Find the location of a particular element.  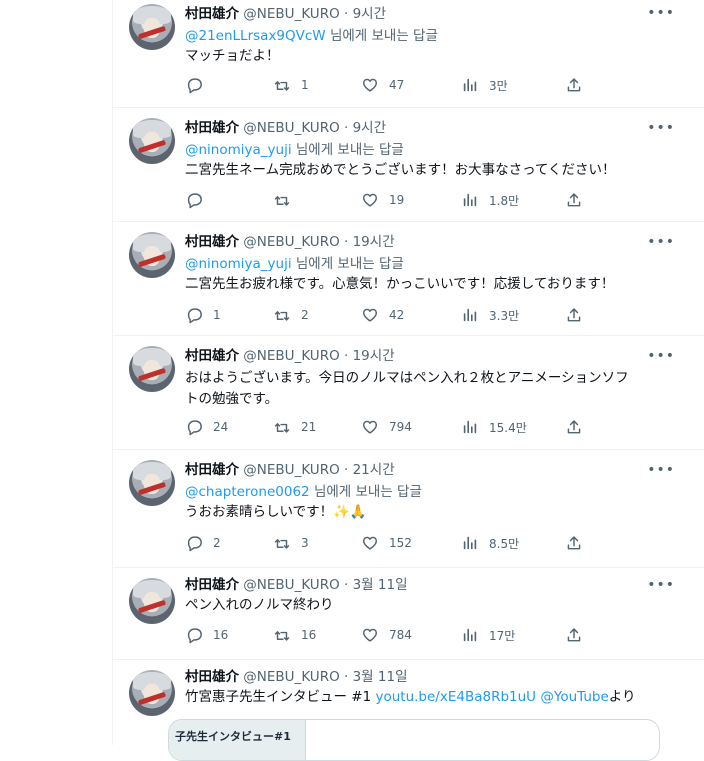

like-count: 42 is located at coordinates (397, 315).